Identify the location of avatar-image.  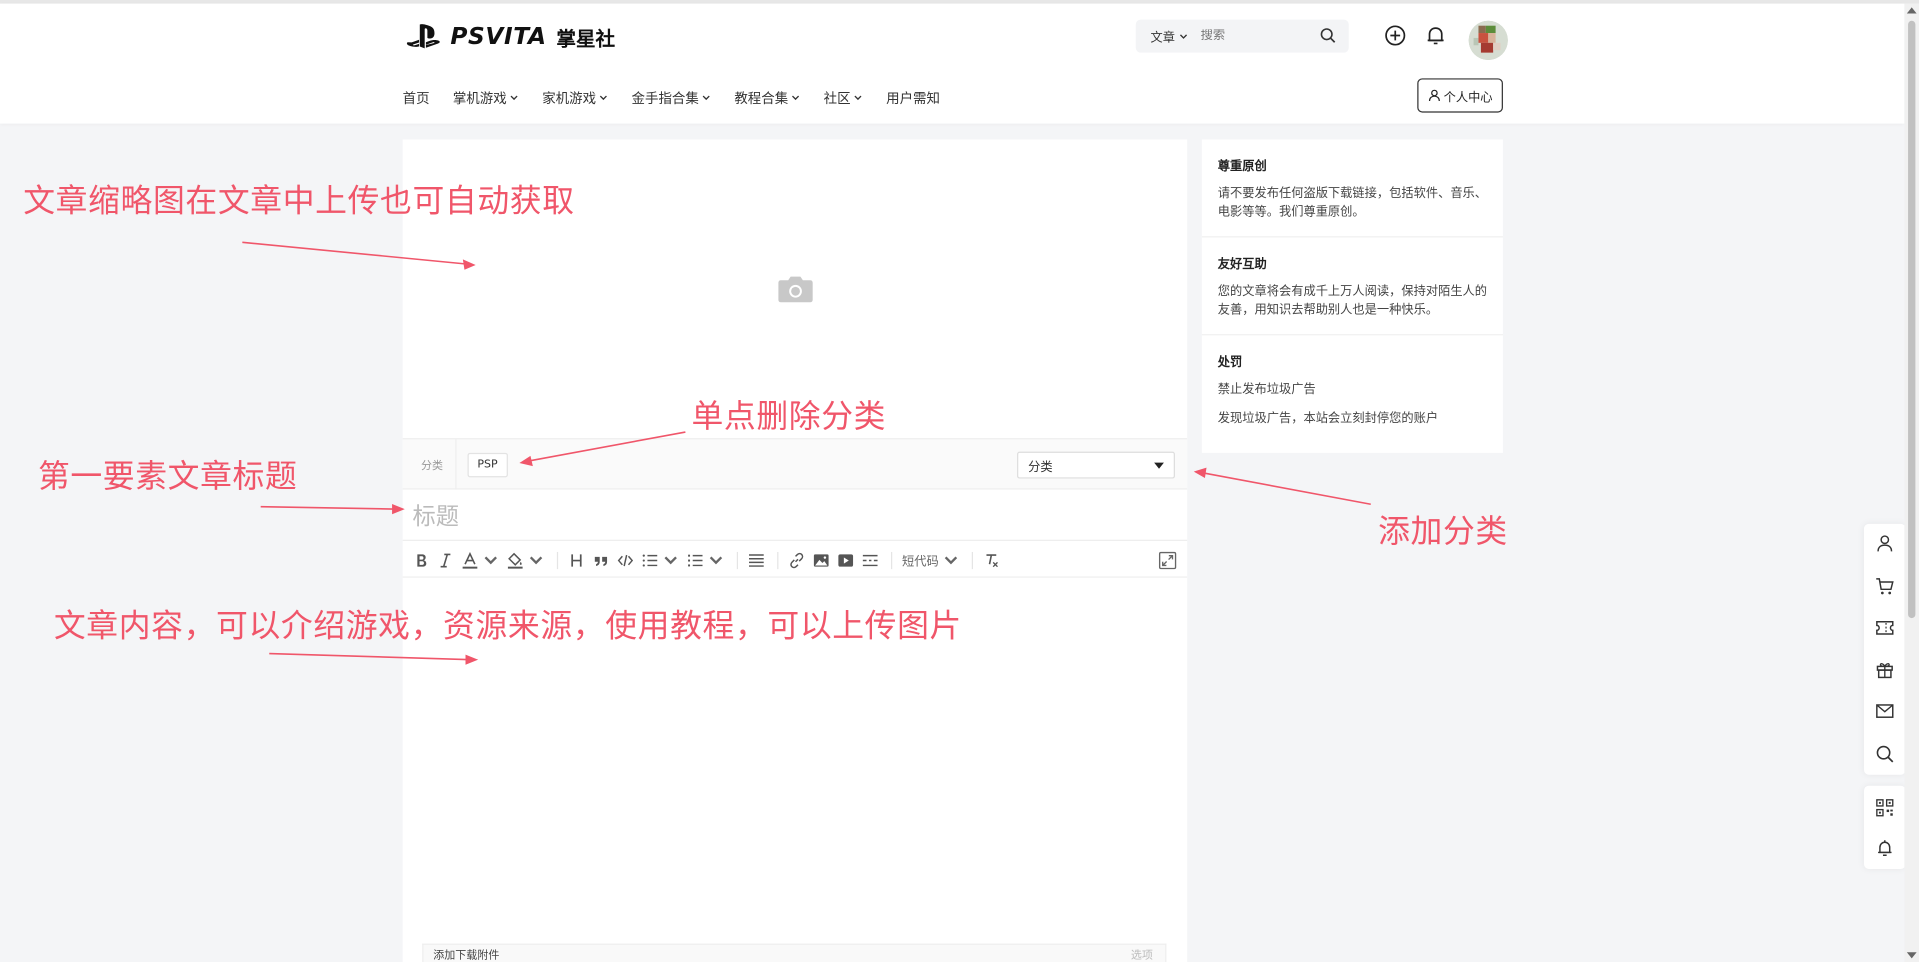
(1488, 40).